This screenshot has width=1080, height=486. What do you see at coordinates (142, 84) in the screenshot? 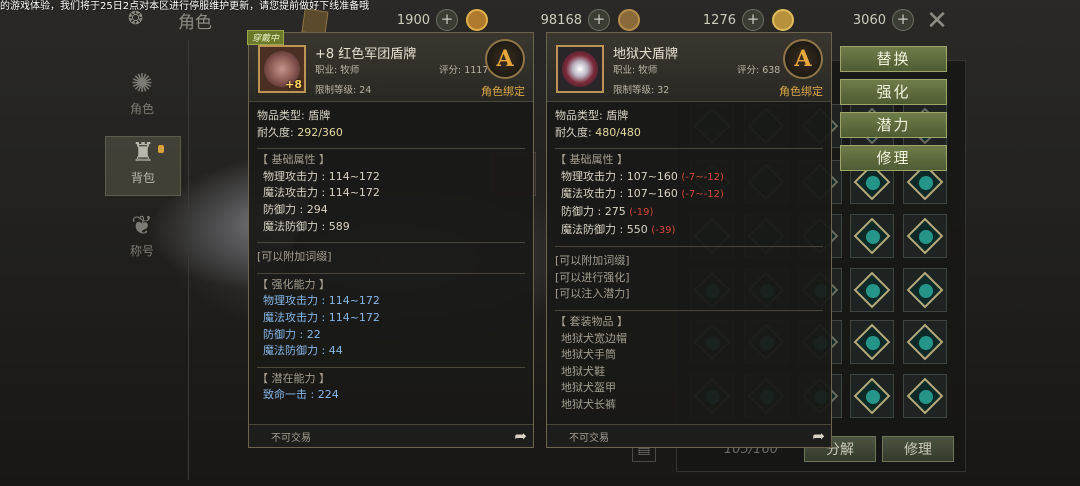
I see `character-icon: ✺` at bounding box center [142, 84].